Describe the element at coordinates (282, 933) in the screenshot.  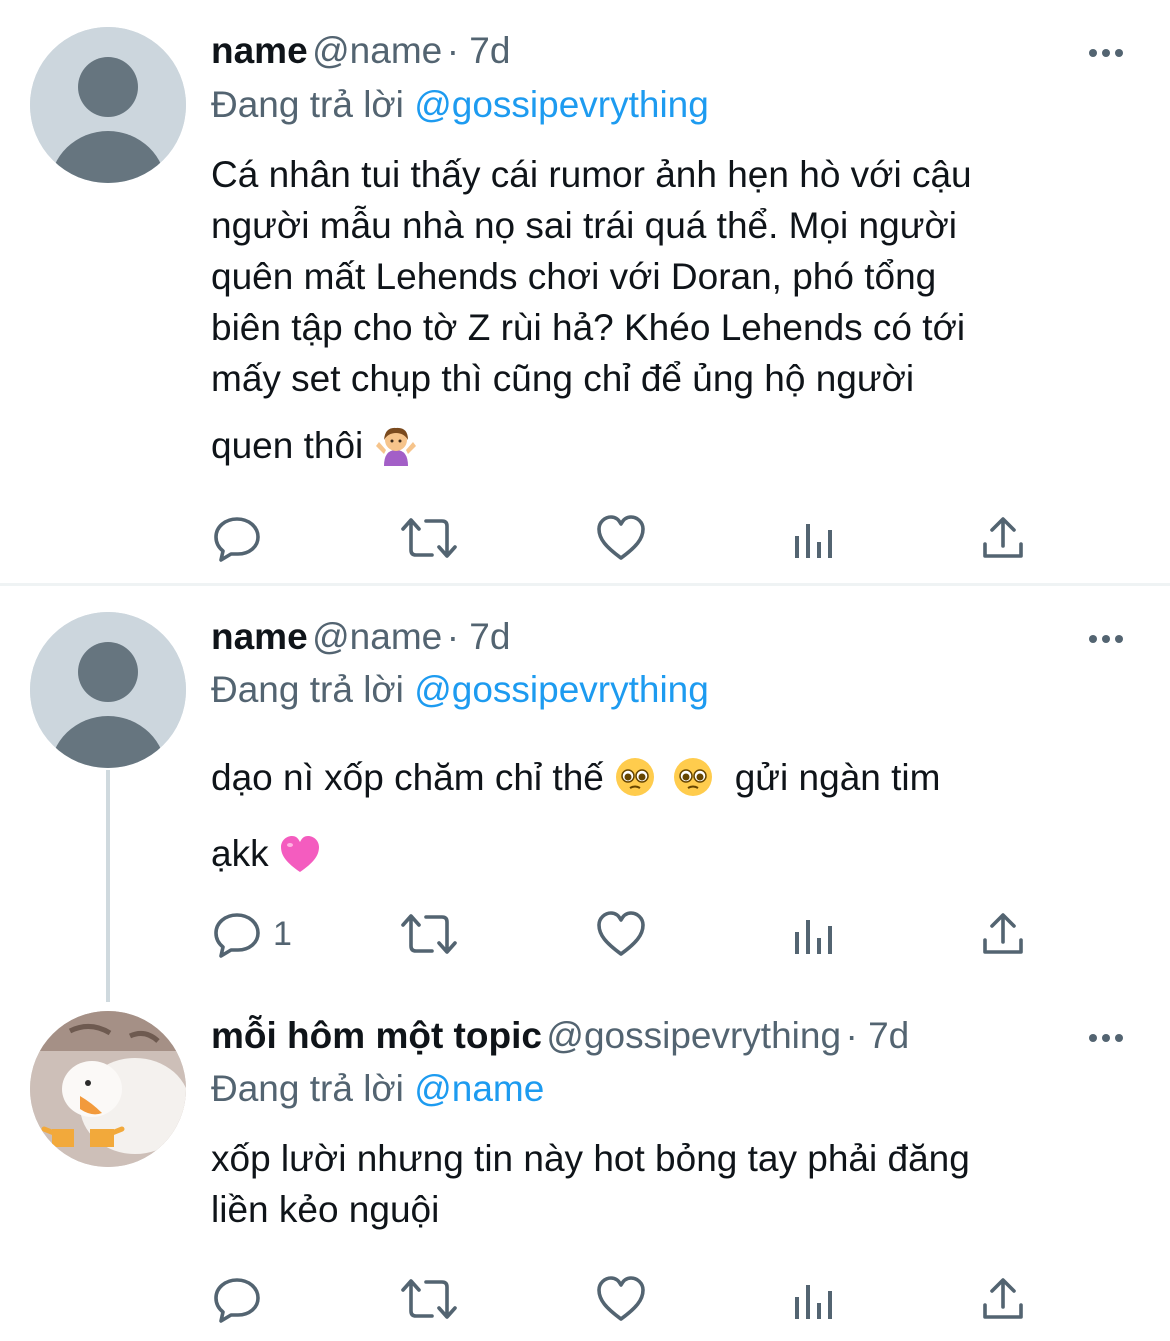
I see `reply-count: 1` at that location.